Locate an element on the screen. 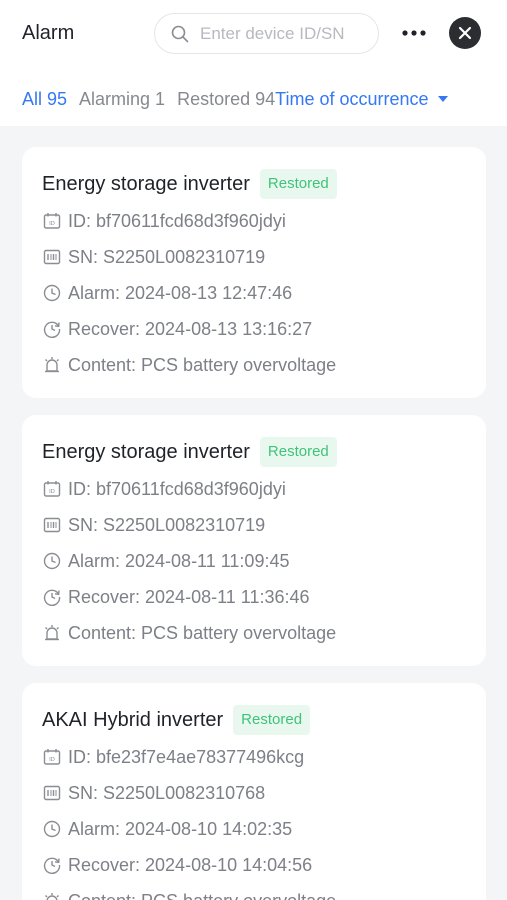  alarm-time-row: Alarm: 2024-08-10 14:02:35 is located at coordinates (167, 829).